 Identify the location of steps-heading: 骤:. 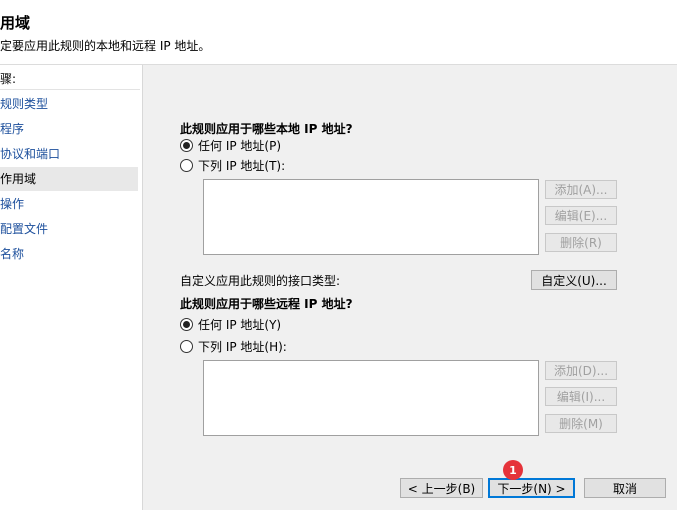
(8, 79).